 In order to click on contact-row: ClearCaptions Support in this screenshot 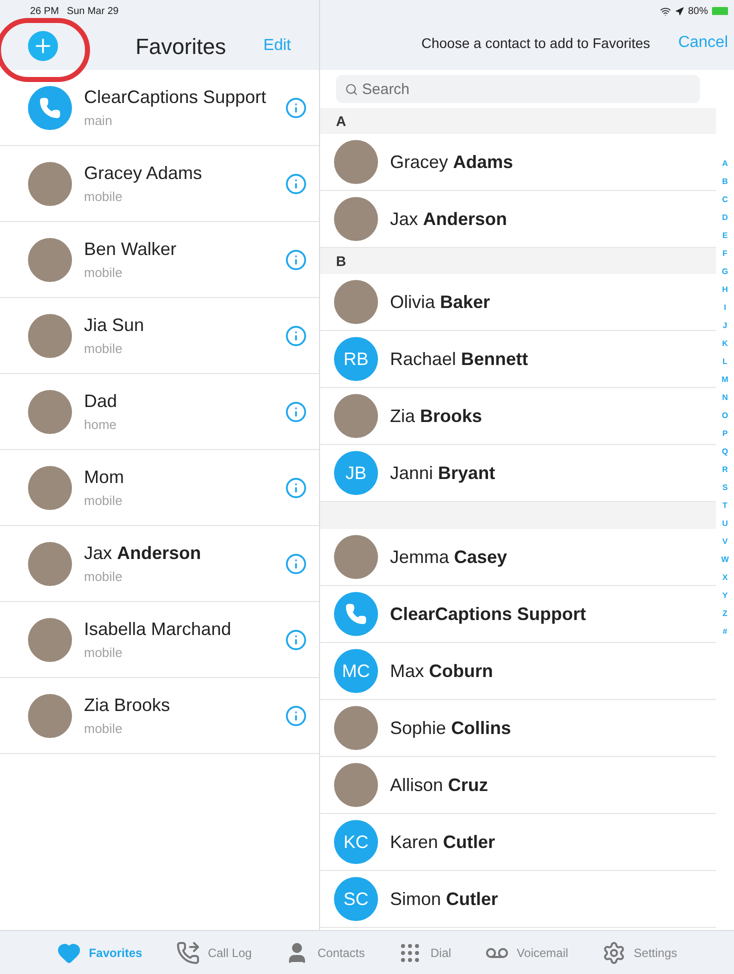, I will do `click(518, 614)`.